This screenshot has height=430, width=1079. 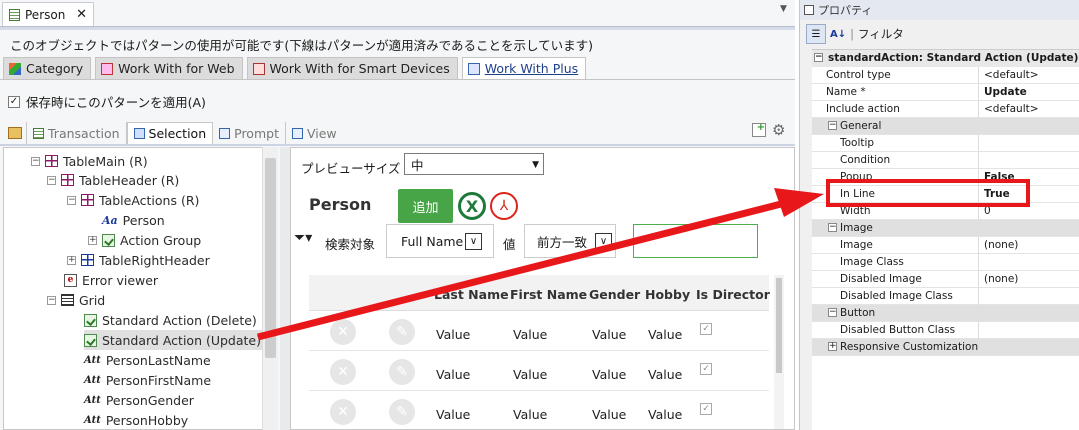 I want to click on tree-node-persongender: Att PersonGender, so click(x=139, y=400).